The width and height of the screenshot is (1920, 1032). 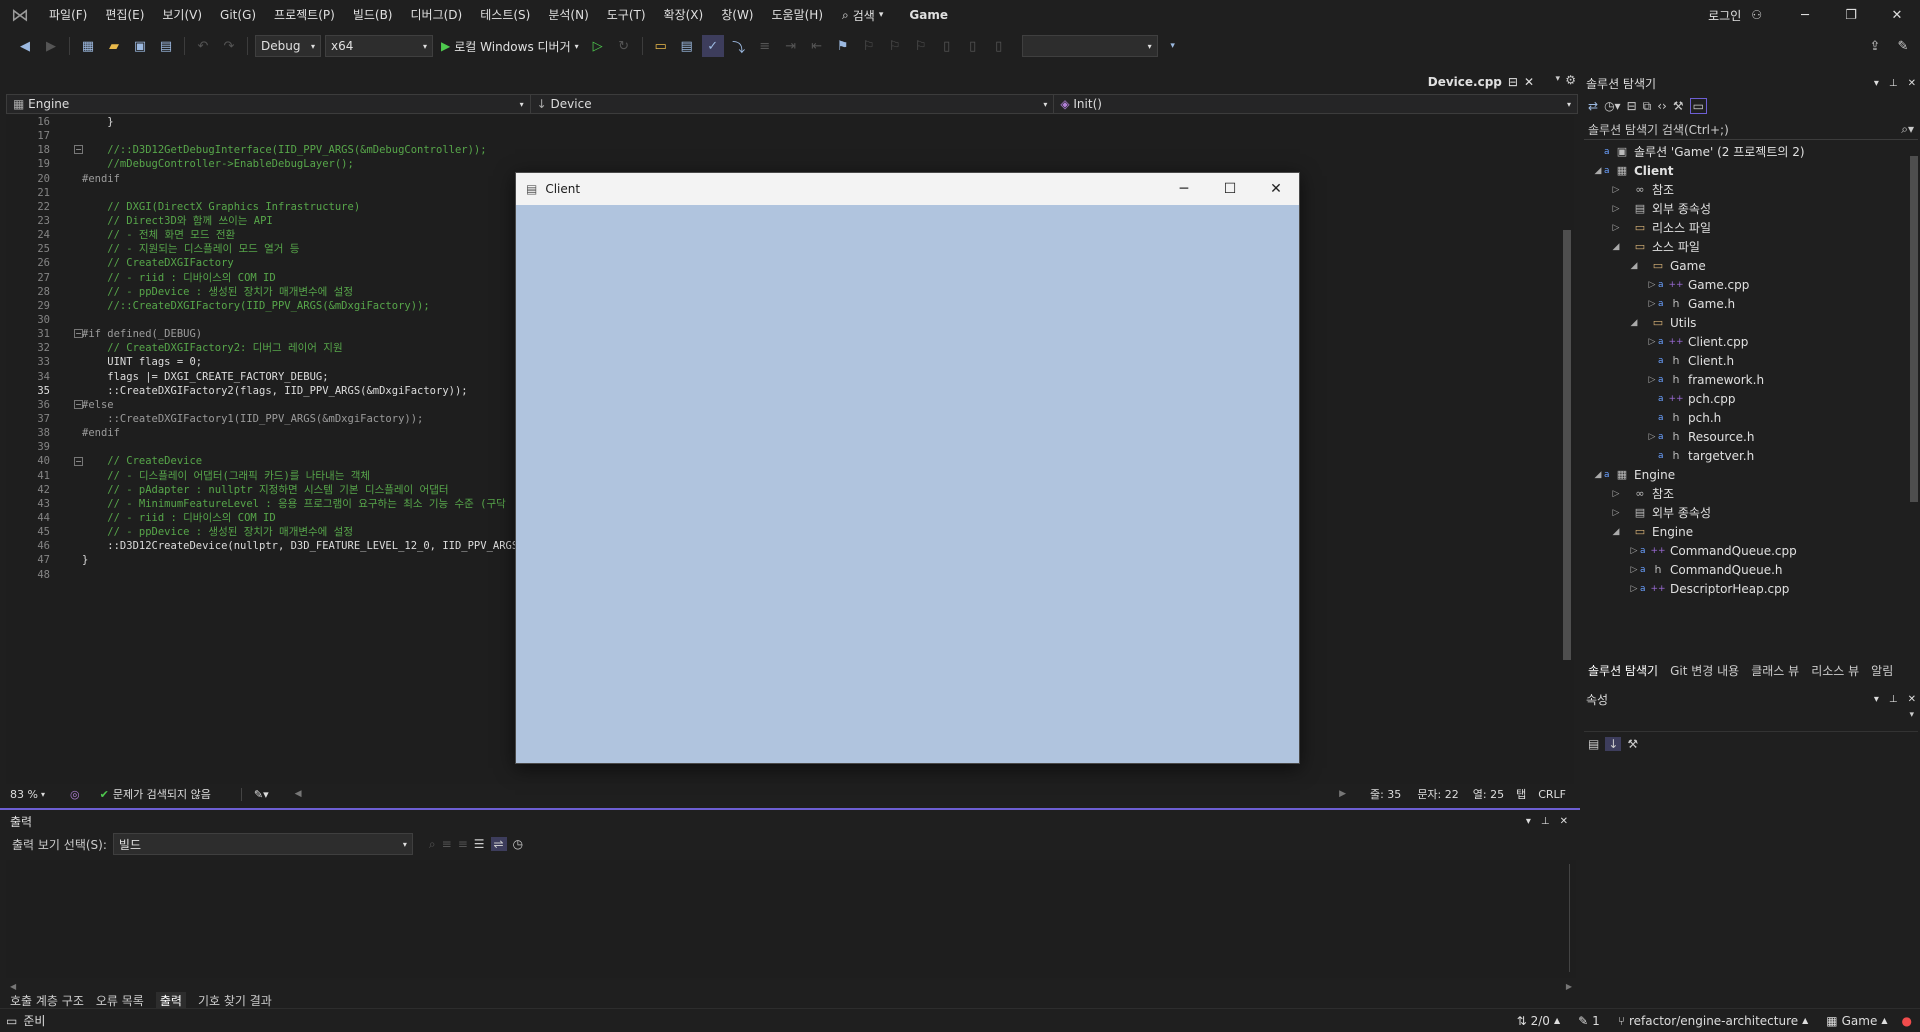 What do you see at coordinates (463, 844) in the screenshot?
I see `next-message-icon: ≡` at bounding box center [463, 844].